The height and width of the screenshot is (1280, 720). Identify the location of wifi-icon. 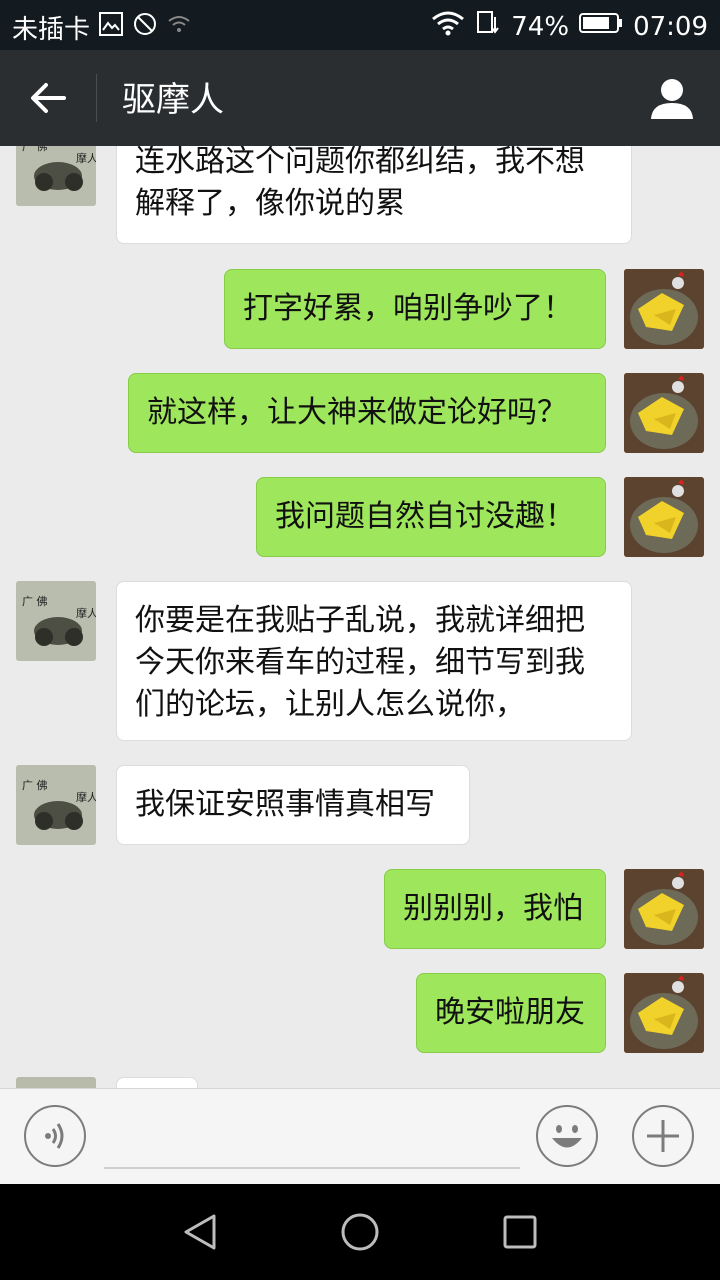
(448, 26).